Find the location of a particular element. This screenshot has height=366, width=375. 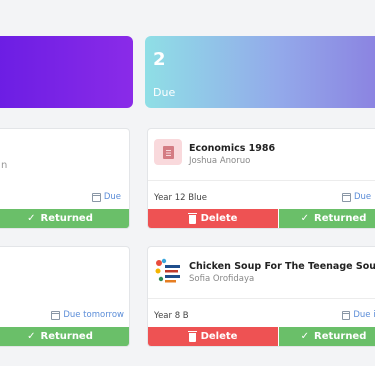

due-count: 2 is located at coordinates (159, 59).